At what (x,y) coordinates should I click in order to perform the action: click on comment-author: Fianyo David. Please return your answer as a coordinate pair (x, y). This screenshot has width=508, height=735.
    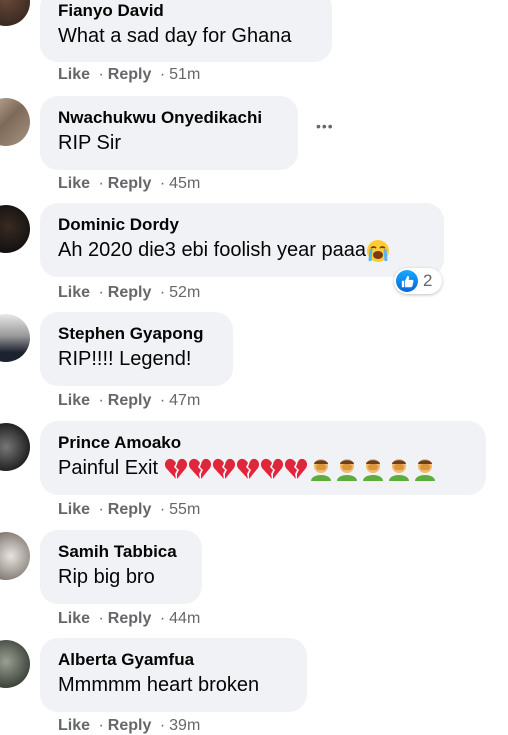
    Looking at the image, I should click on (186, 11).